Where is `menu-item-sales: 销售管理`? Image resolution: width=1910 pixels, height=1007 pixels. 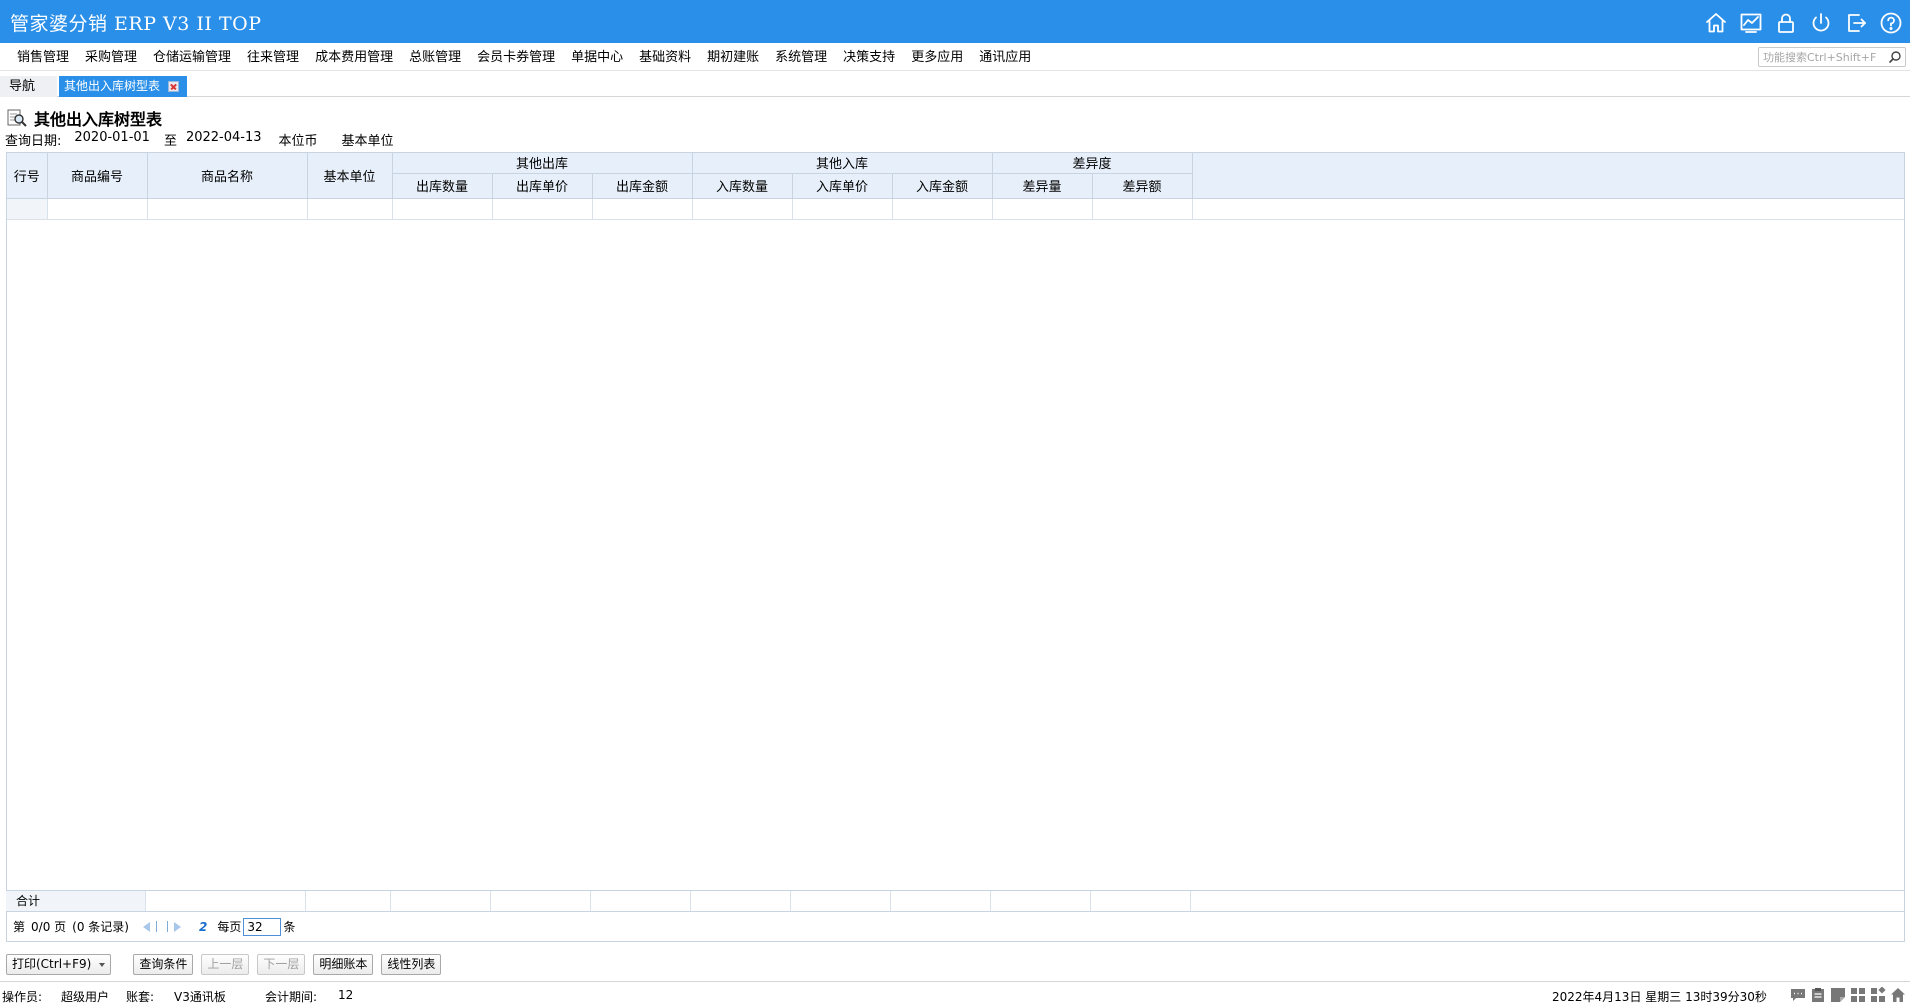
menu-item-sales: 销售管理 is located at coordinates (43, 58).